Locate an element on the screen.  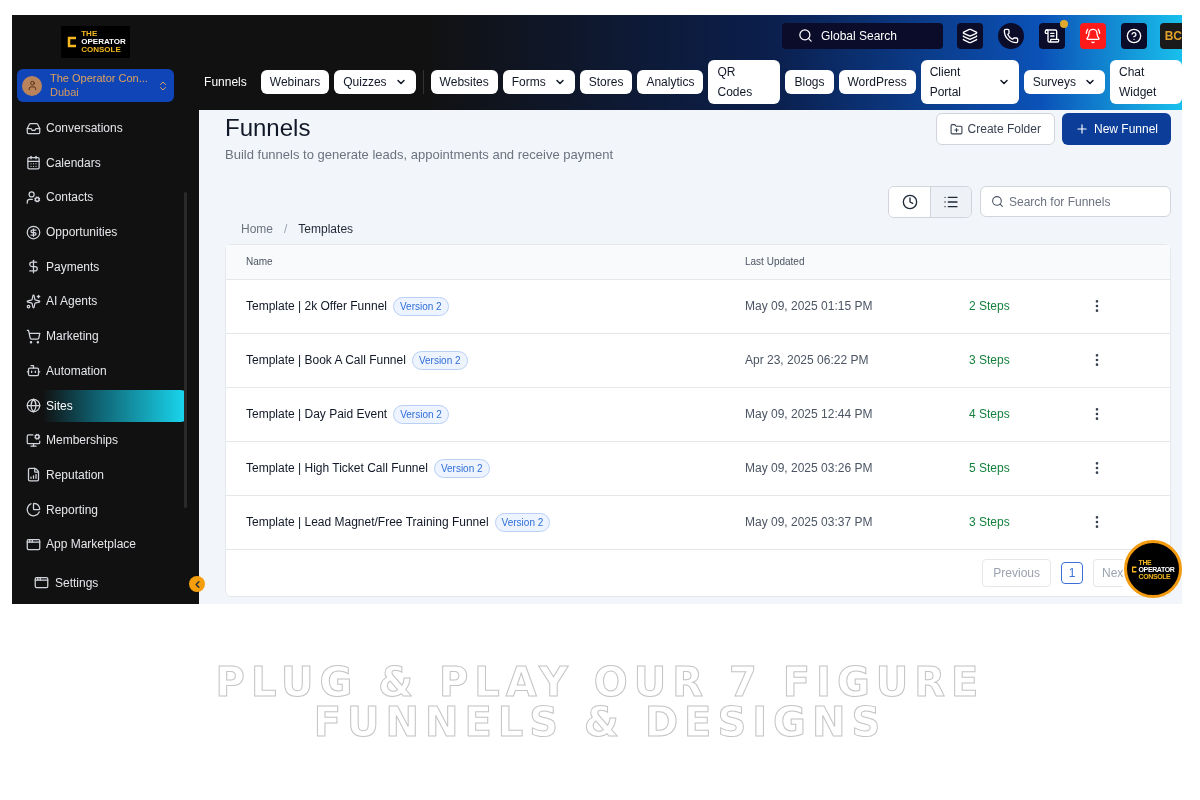
breadcrumb-item: Templates is located at coordinates (326, 229).